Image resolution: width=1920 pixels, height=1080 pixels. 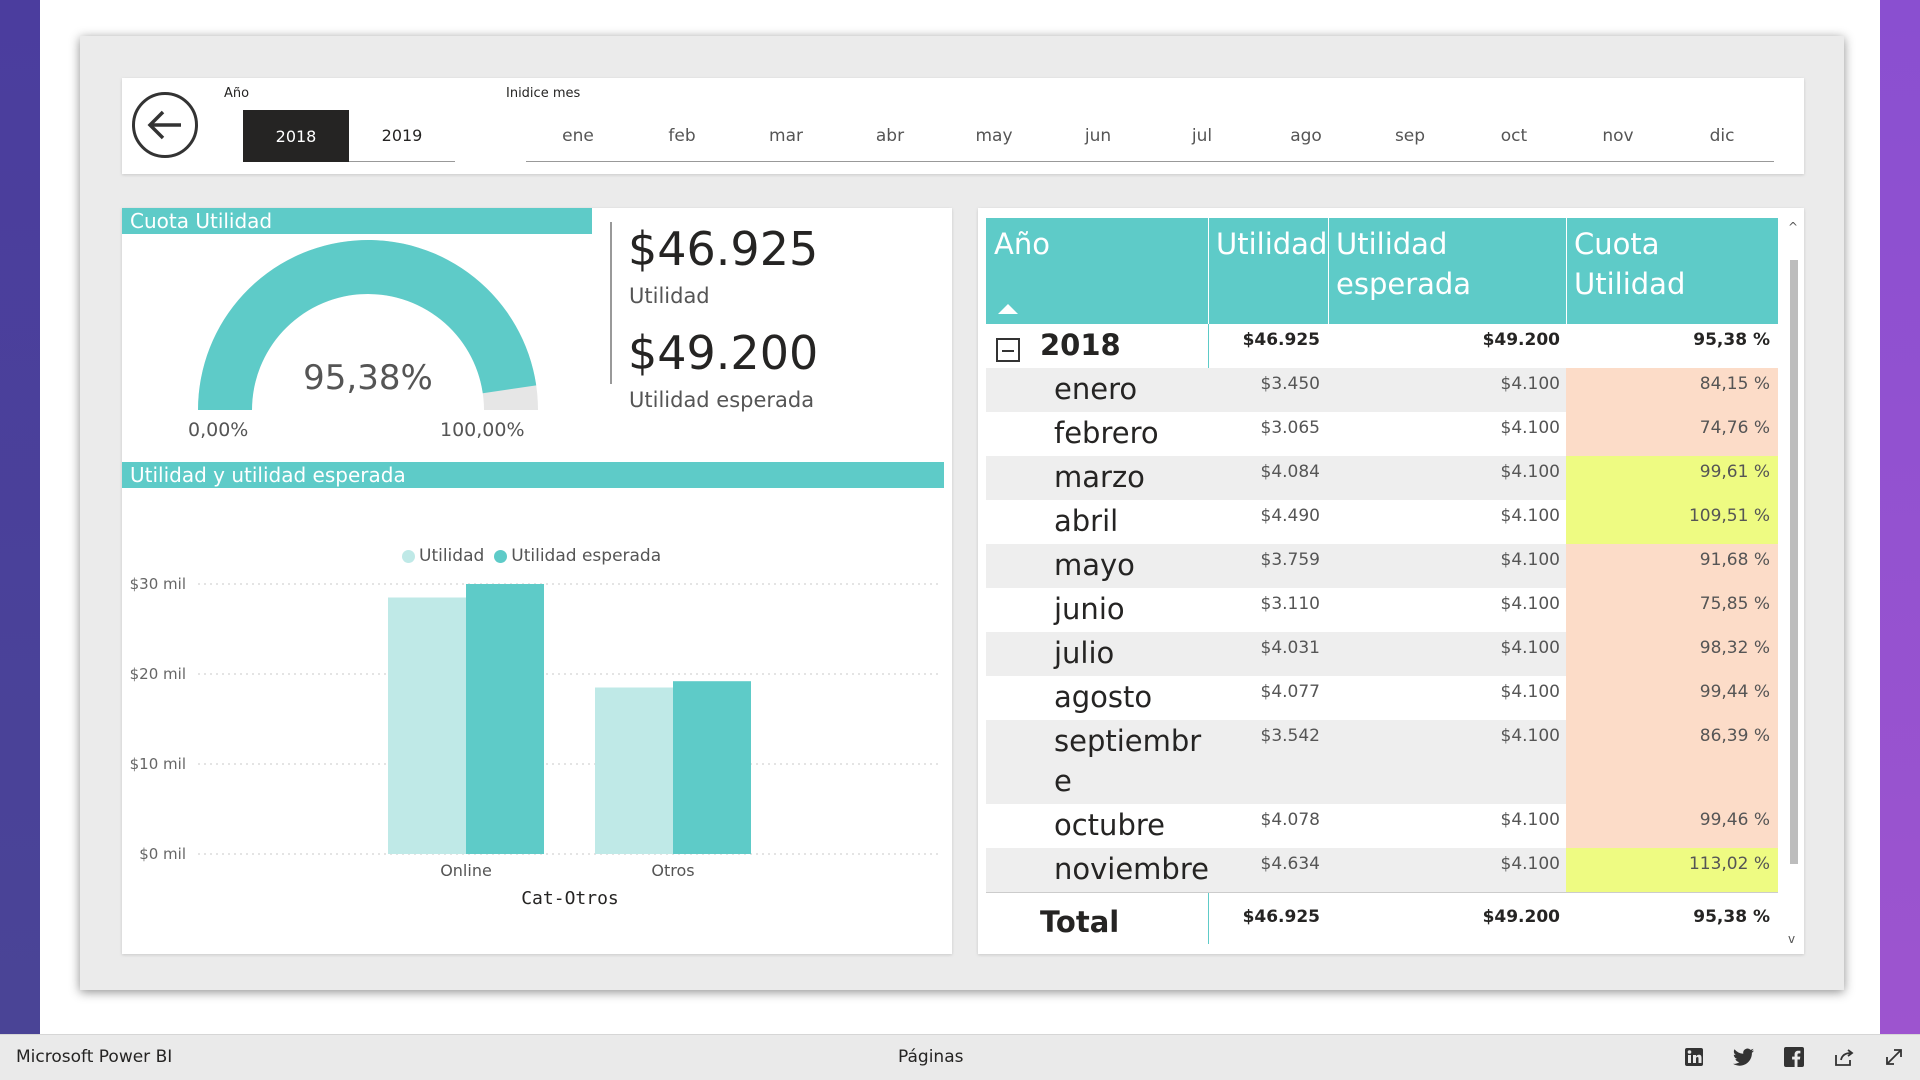 What do you see at coordinates (994, 136) in the screenshot?
I see `month-button-may: may` at bounding box center [994, 136].